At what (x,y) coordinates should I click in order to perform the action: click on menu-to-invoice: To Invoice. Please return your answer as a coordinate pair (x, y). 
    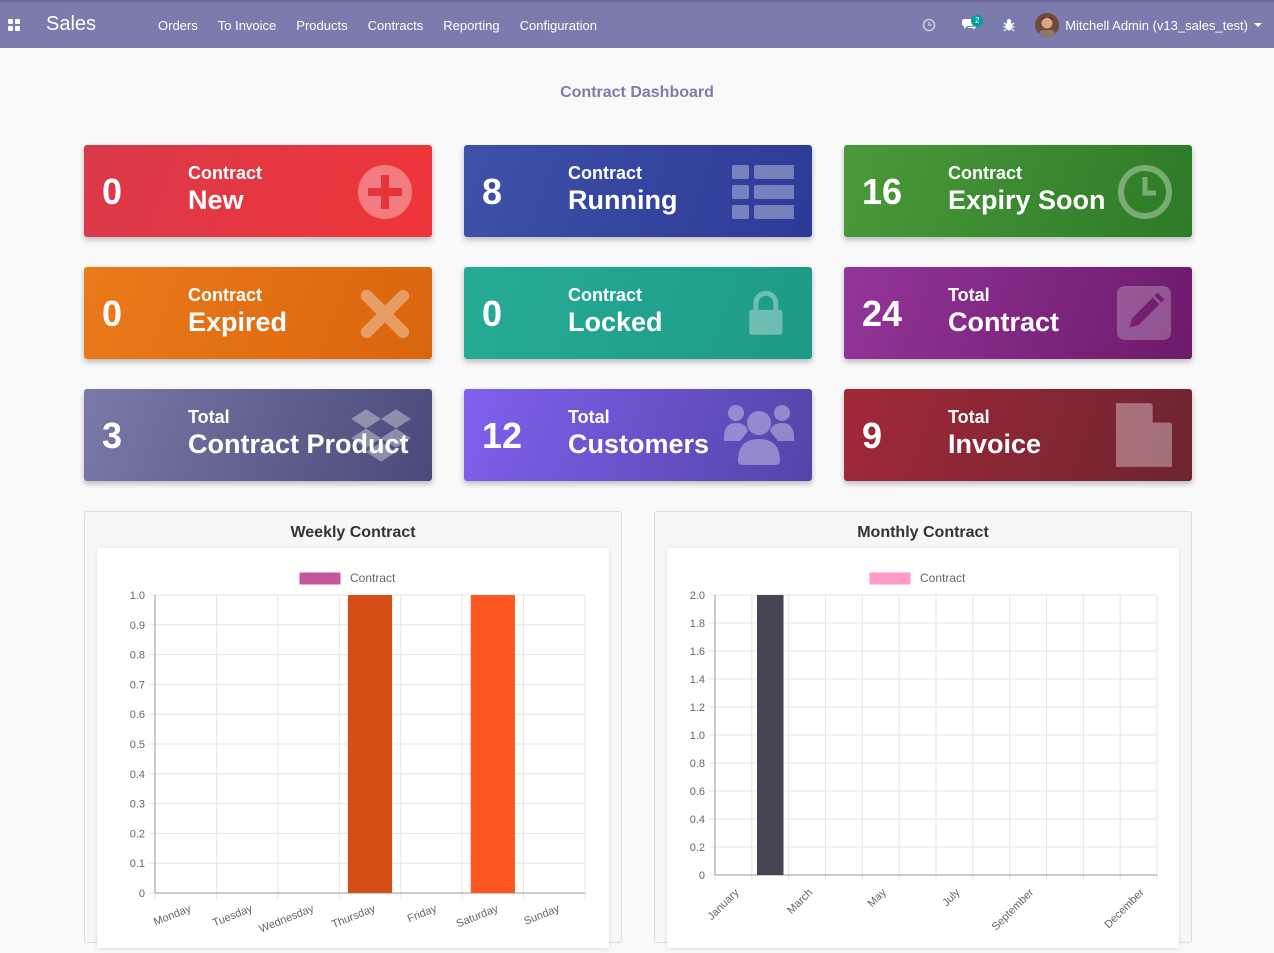
    Looking at the image, I should click on (247, 25).